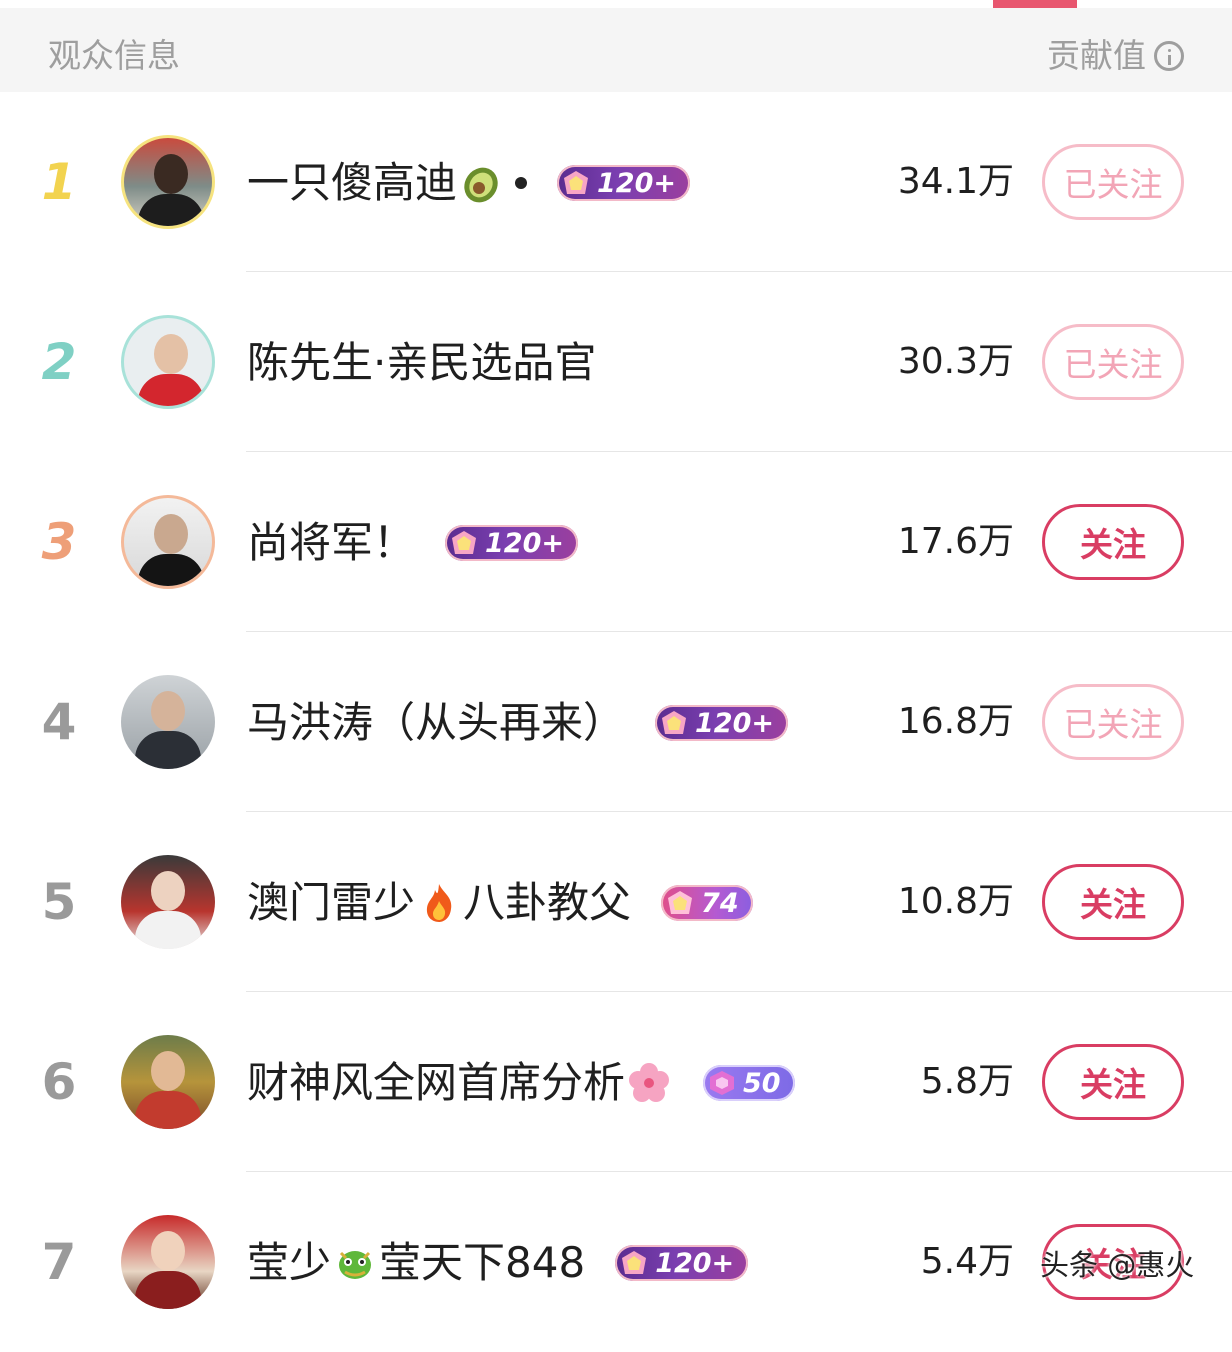 The image size is (1232, 1352). What do you see at coordinates (955, 181) in the screenshot?
I see `contribution-value: 34.1万` at bounding box center [955, 181].